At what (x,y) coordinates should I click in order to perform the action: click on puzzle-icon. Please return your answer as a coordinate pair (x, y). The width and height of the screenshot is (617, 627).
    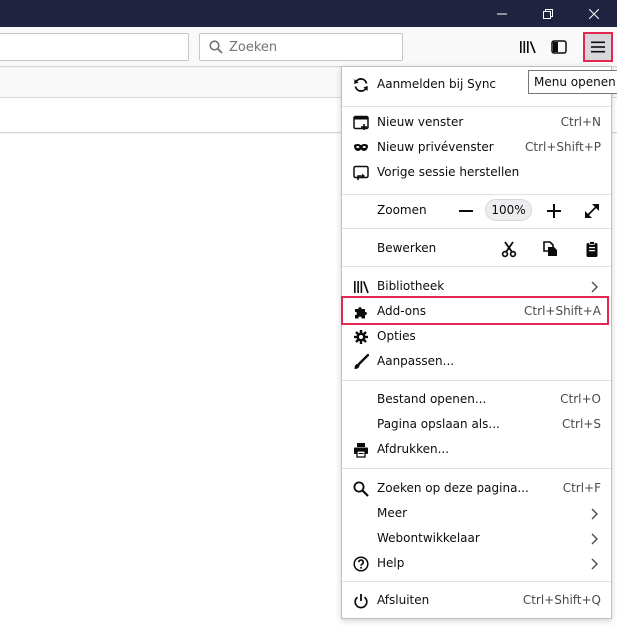
    Looking at the image, I should click on (361, 312).